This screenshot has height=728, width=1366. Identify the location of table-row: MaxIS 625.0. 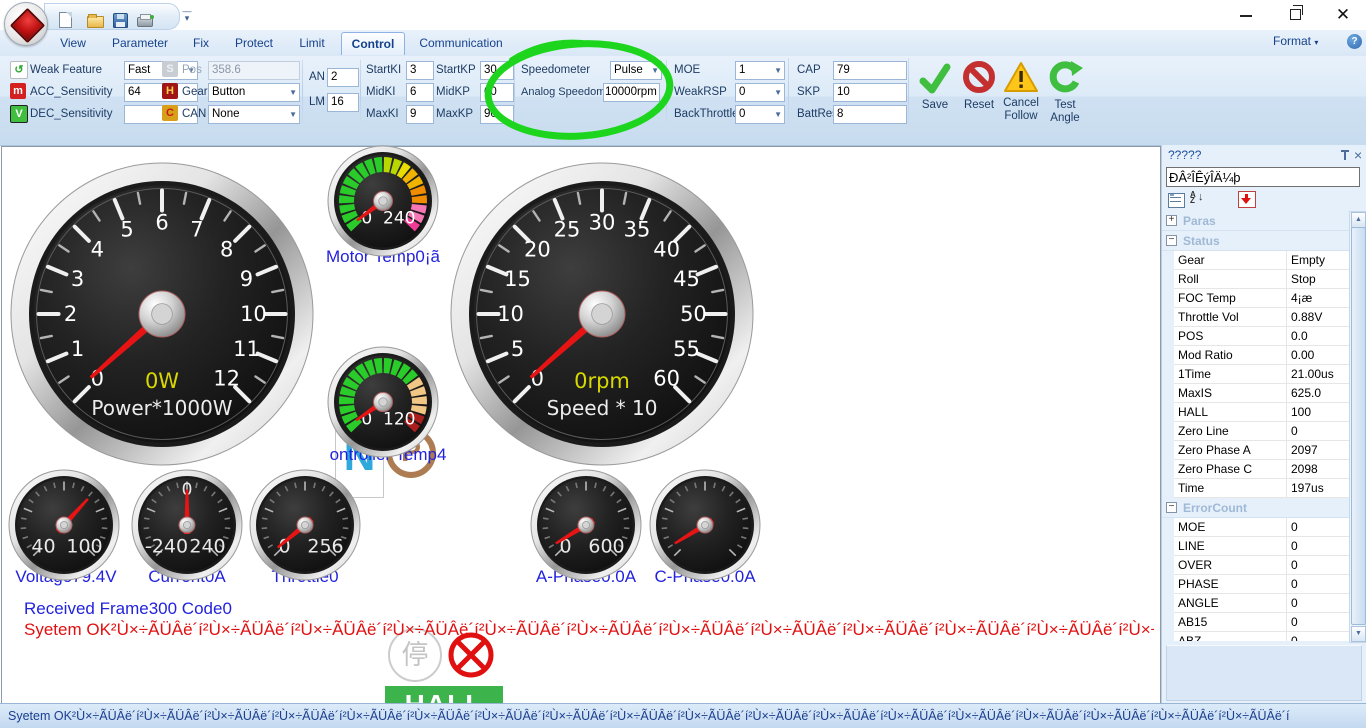
(1255, 393).